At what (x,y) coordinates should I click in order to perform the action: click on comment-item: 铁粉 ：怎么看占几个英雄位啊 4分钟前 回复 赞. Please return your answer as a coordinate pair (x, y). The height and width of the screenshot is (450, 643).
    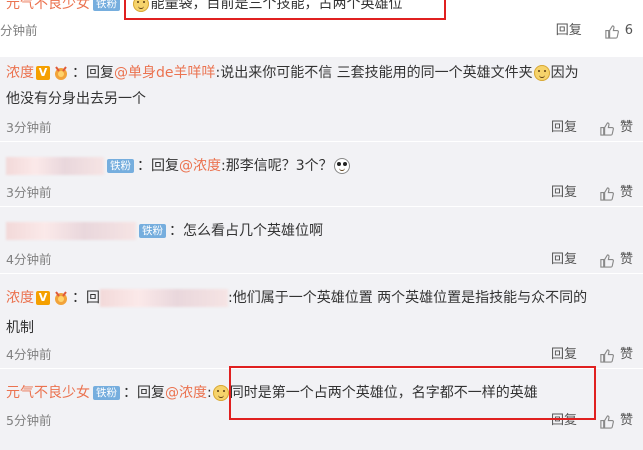
    Looking at the image, I should click on (321, 240).